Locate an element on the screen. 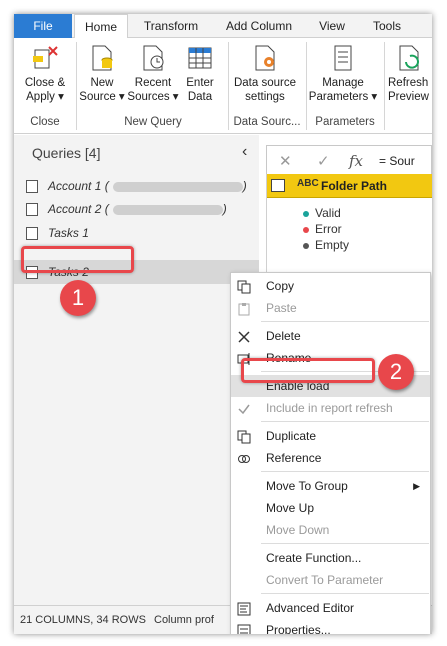 The image size is (447, 646). status-row-count: 21 COLUMNS, 34 ROWS is located at coordinates (83, 620).